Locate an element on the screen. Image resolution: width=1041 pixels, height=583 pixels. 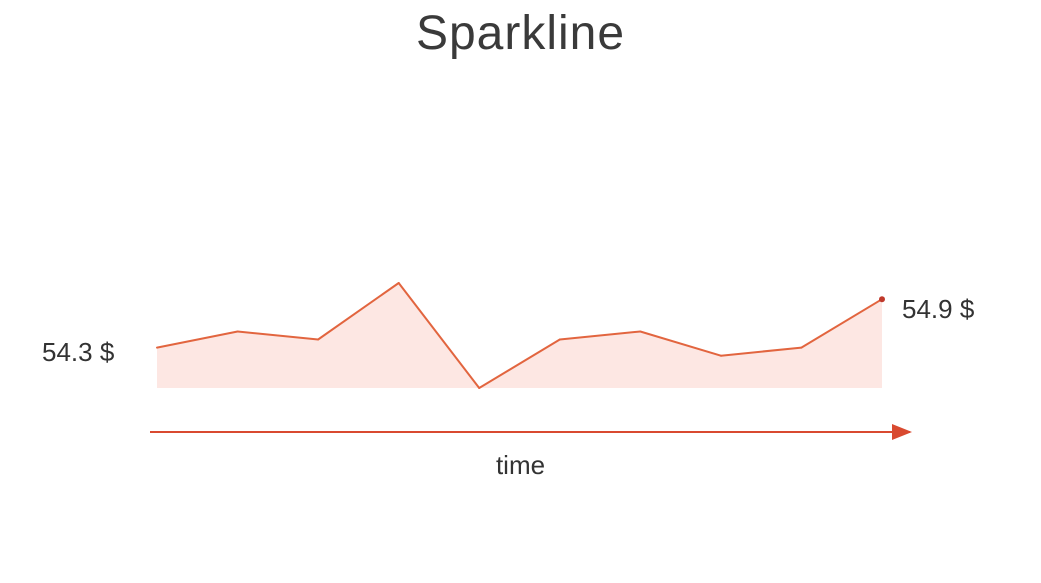
end-point-marker is located at coordinates (882, 299).